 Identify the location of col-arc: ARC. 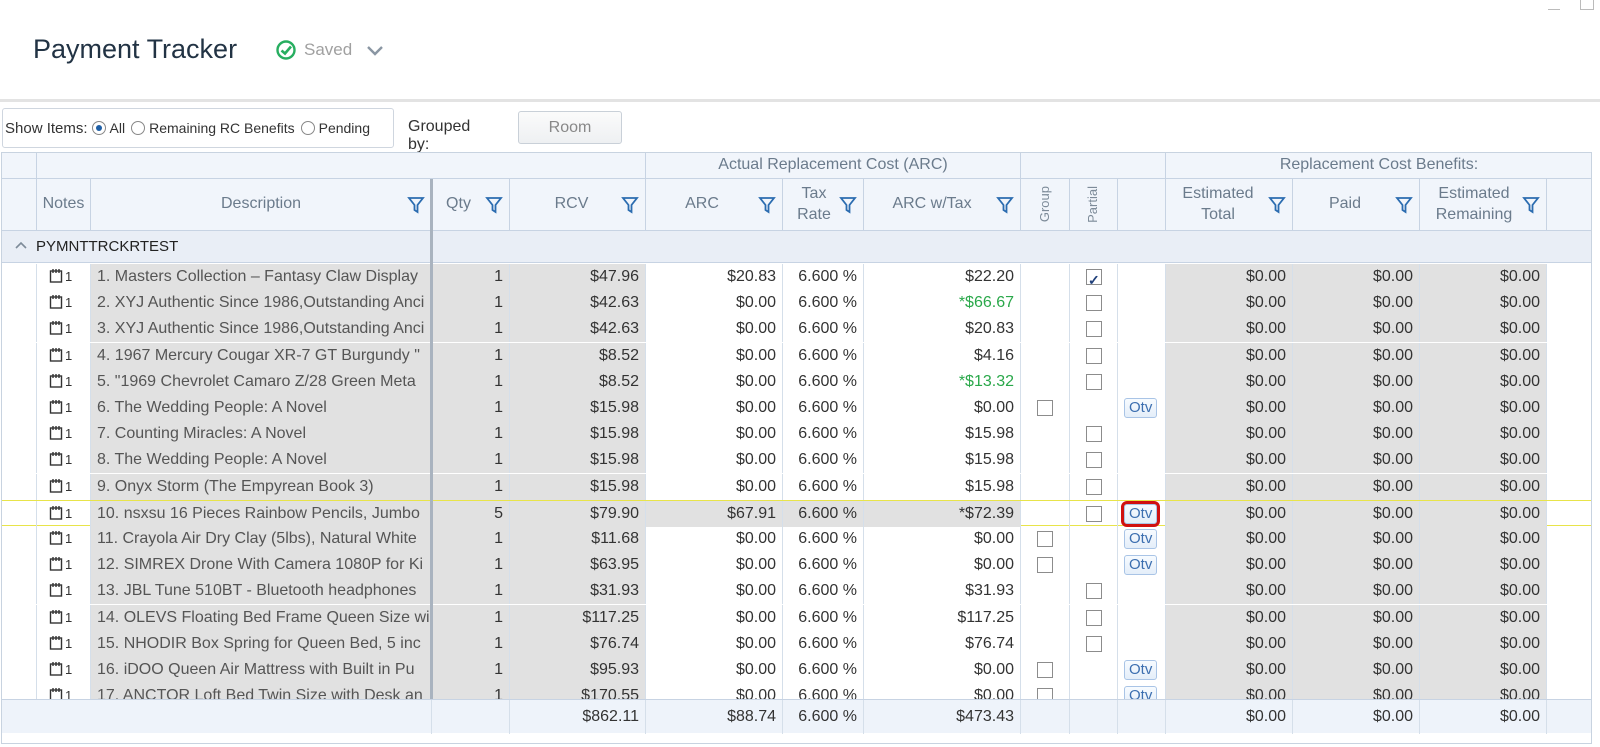
(714, 205).